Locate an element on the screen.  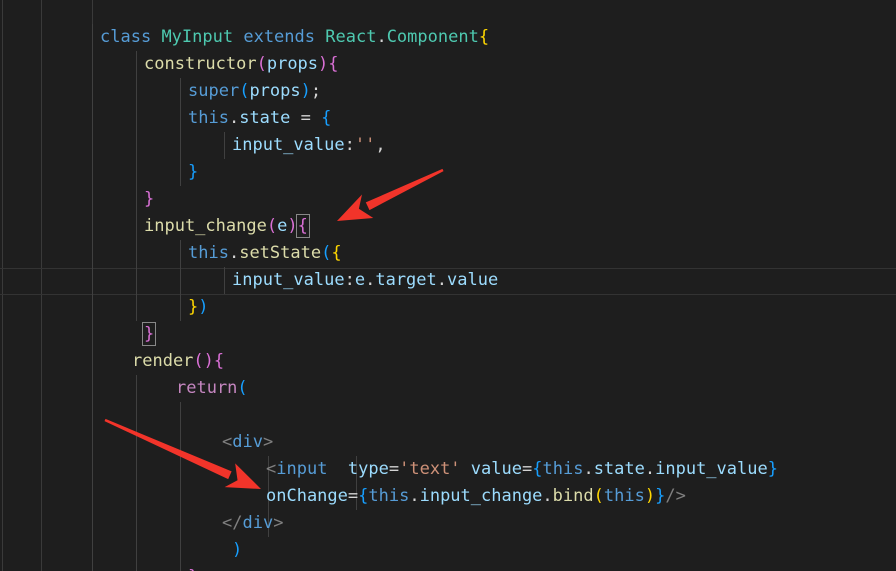
bracket-match-highlight: } is located at coordinates (149, 334).